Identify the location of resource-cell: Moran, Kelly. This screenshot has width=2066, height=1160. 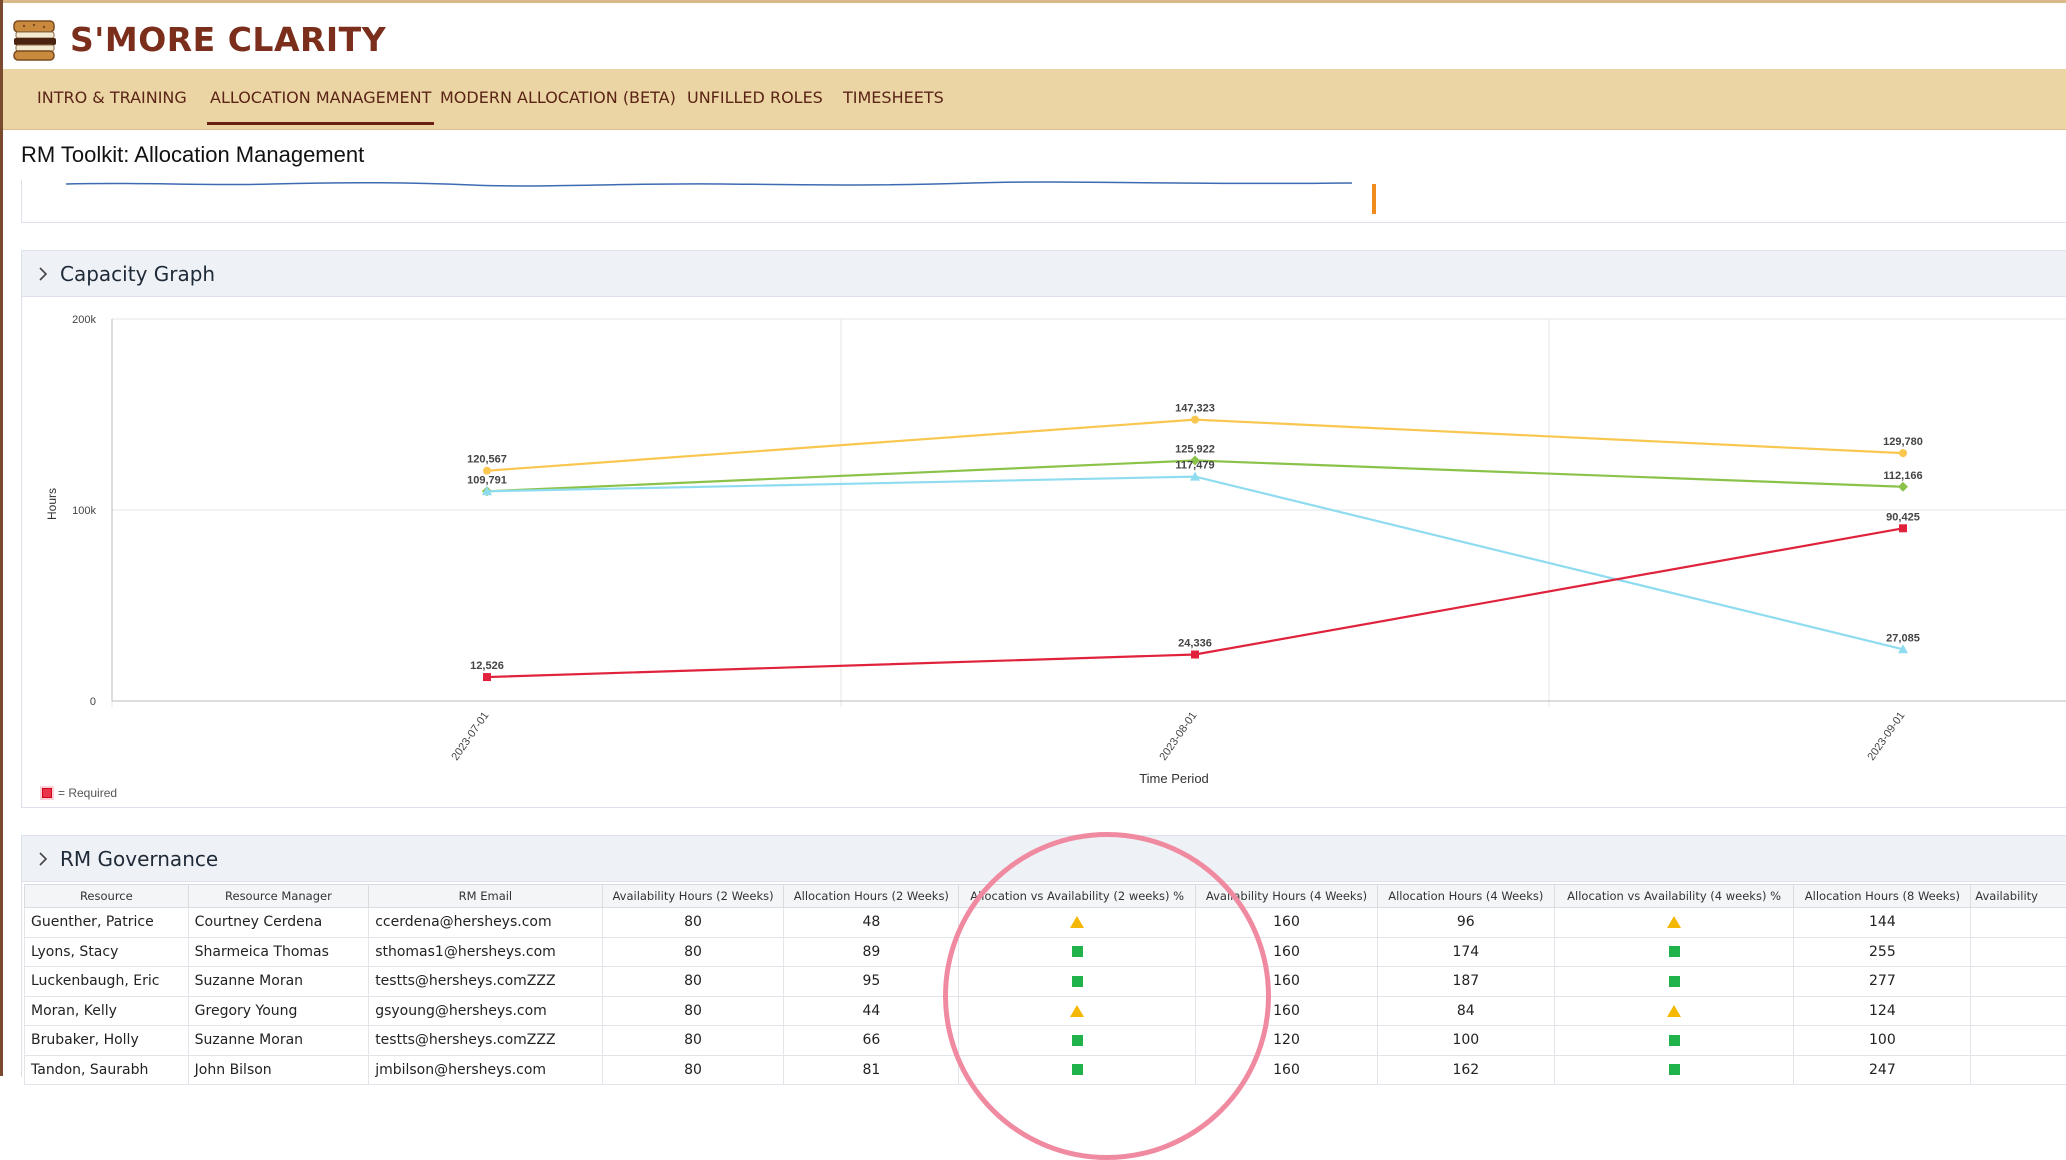
(107, 1011).